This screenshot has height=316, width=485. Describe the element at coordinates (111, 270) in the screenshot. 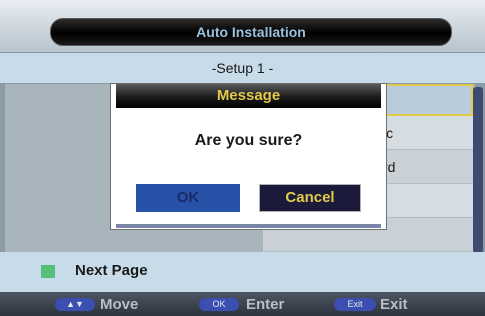

I see `next-page-label: Next Page` at that location.